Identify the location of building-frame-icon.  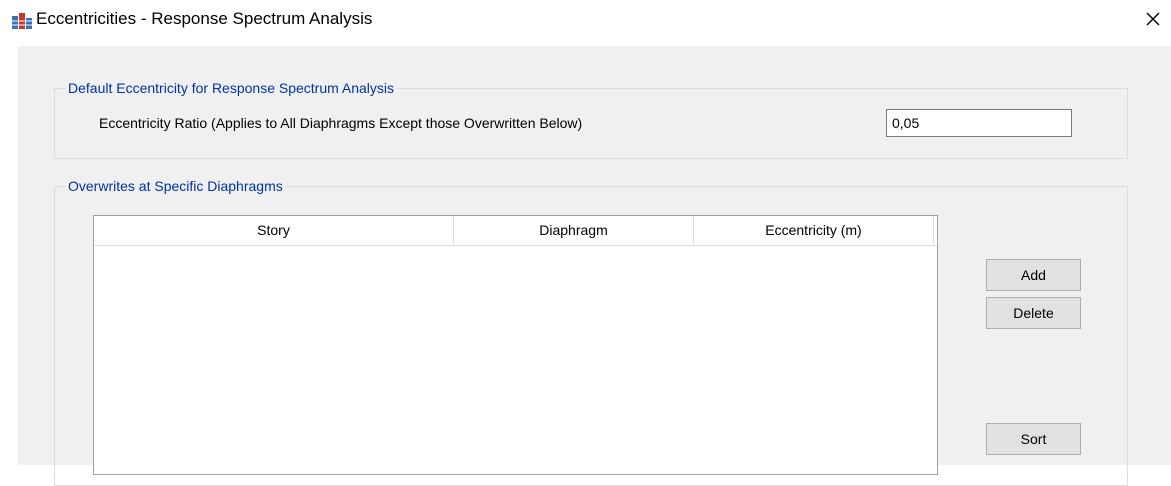
(22, 21).